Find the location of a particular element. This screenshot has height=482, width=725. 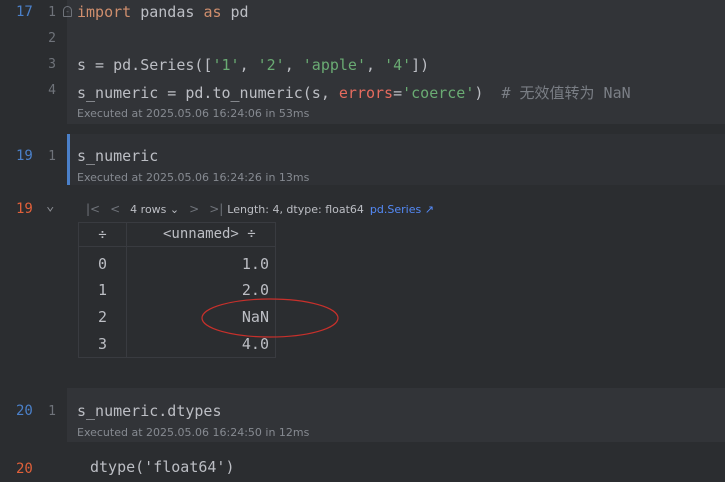

code-token: pandas is located at coordinates (167, 12).